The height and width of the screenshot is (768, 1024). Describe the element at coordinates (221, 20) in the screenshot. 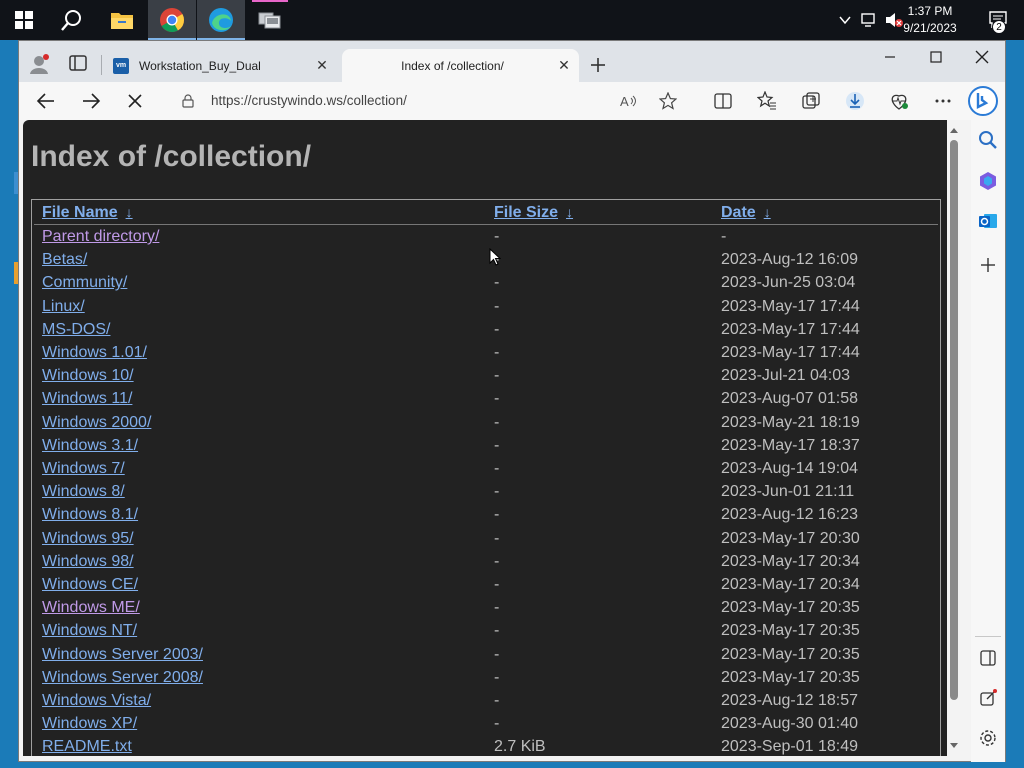

I see `taskbar-edge` at that location.